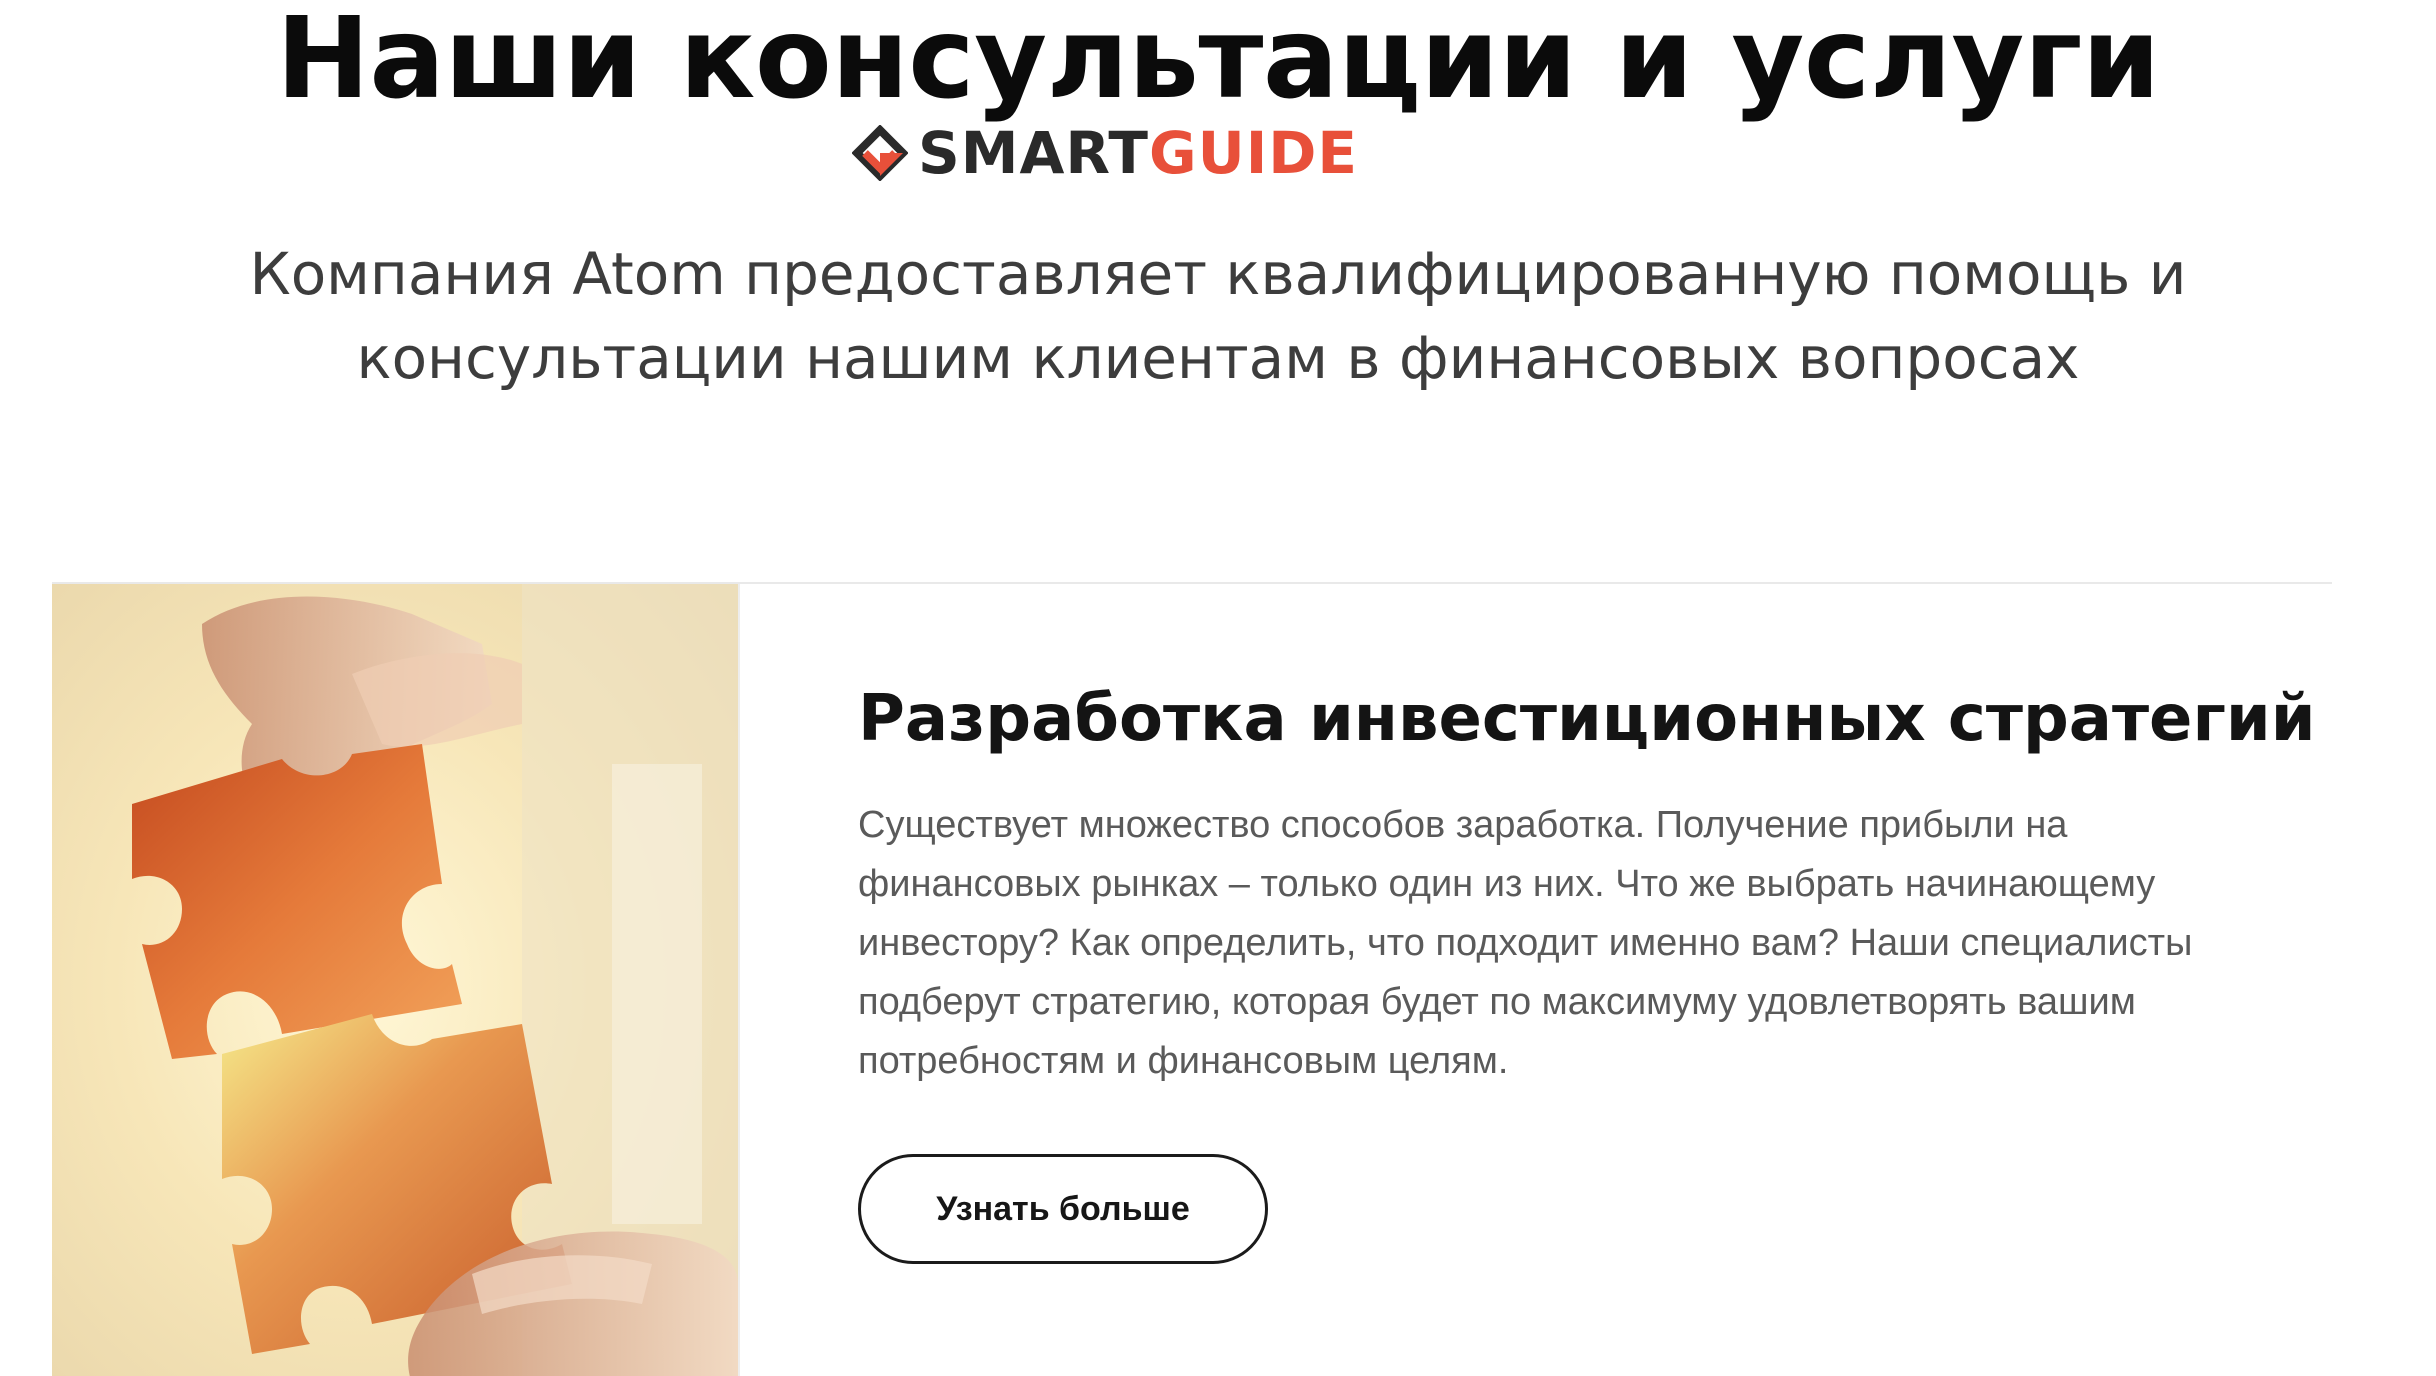 The width and height of the screenshot is (2436, 1376). I want to click on brand-smart: SMART, so click(1033, 153).